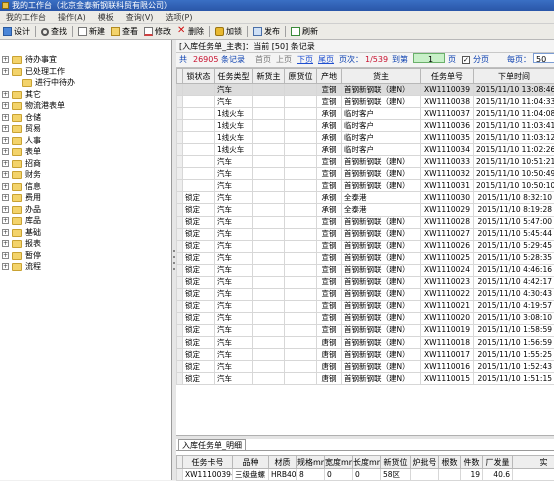  I want to click on sidebar-item: +办品, so click(85, 210).